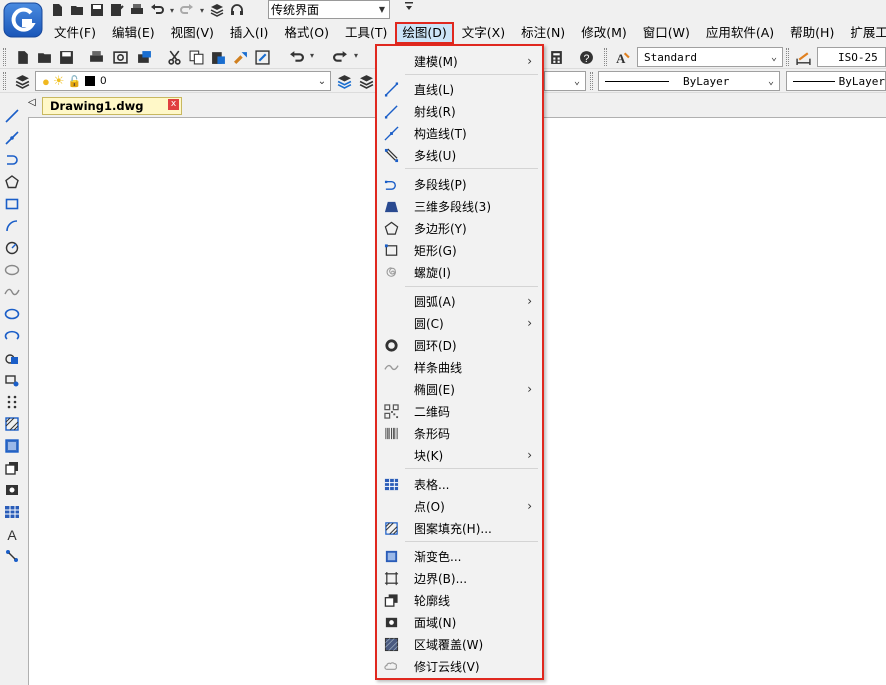 This screenshot has height=685, width=886. What do you see at coordinates (689, 81) in the screenshot?
I see `linetype-select: ByLayer ⌄` at bounding box center [689, 81].